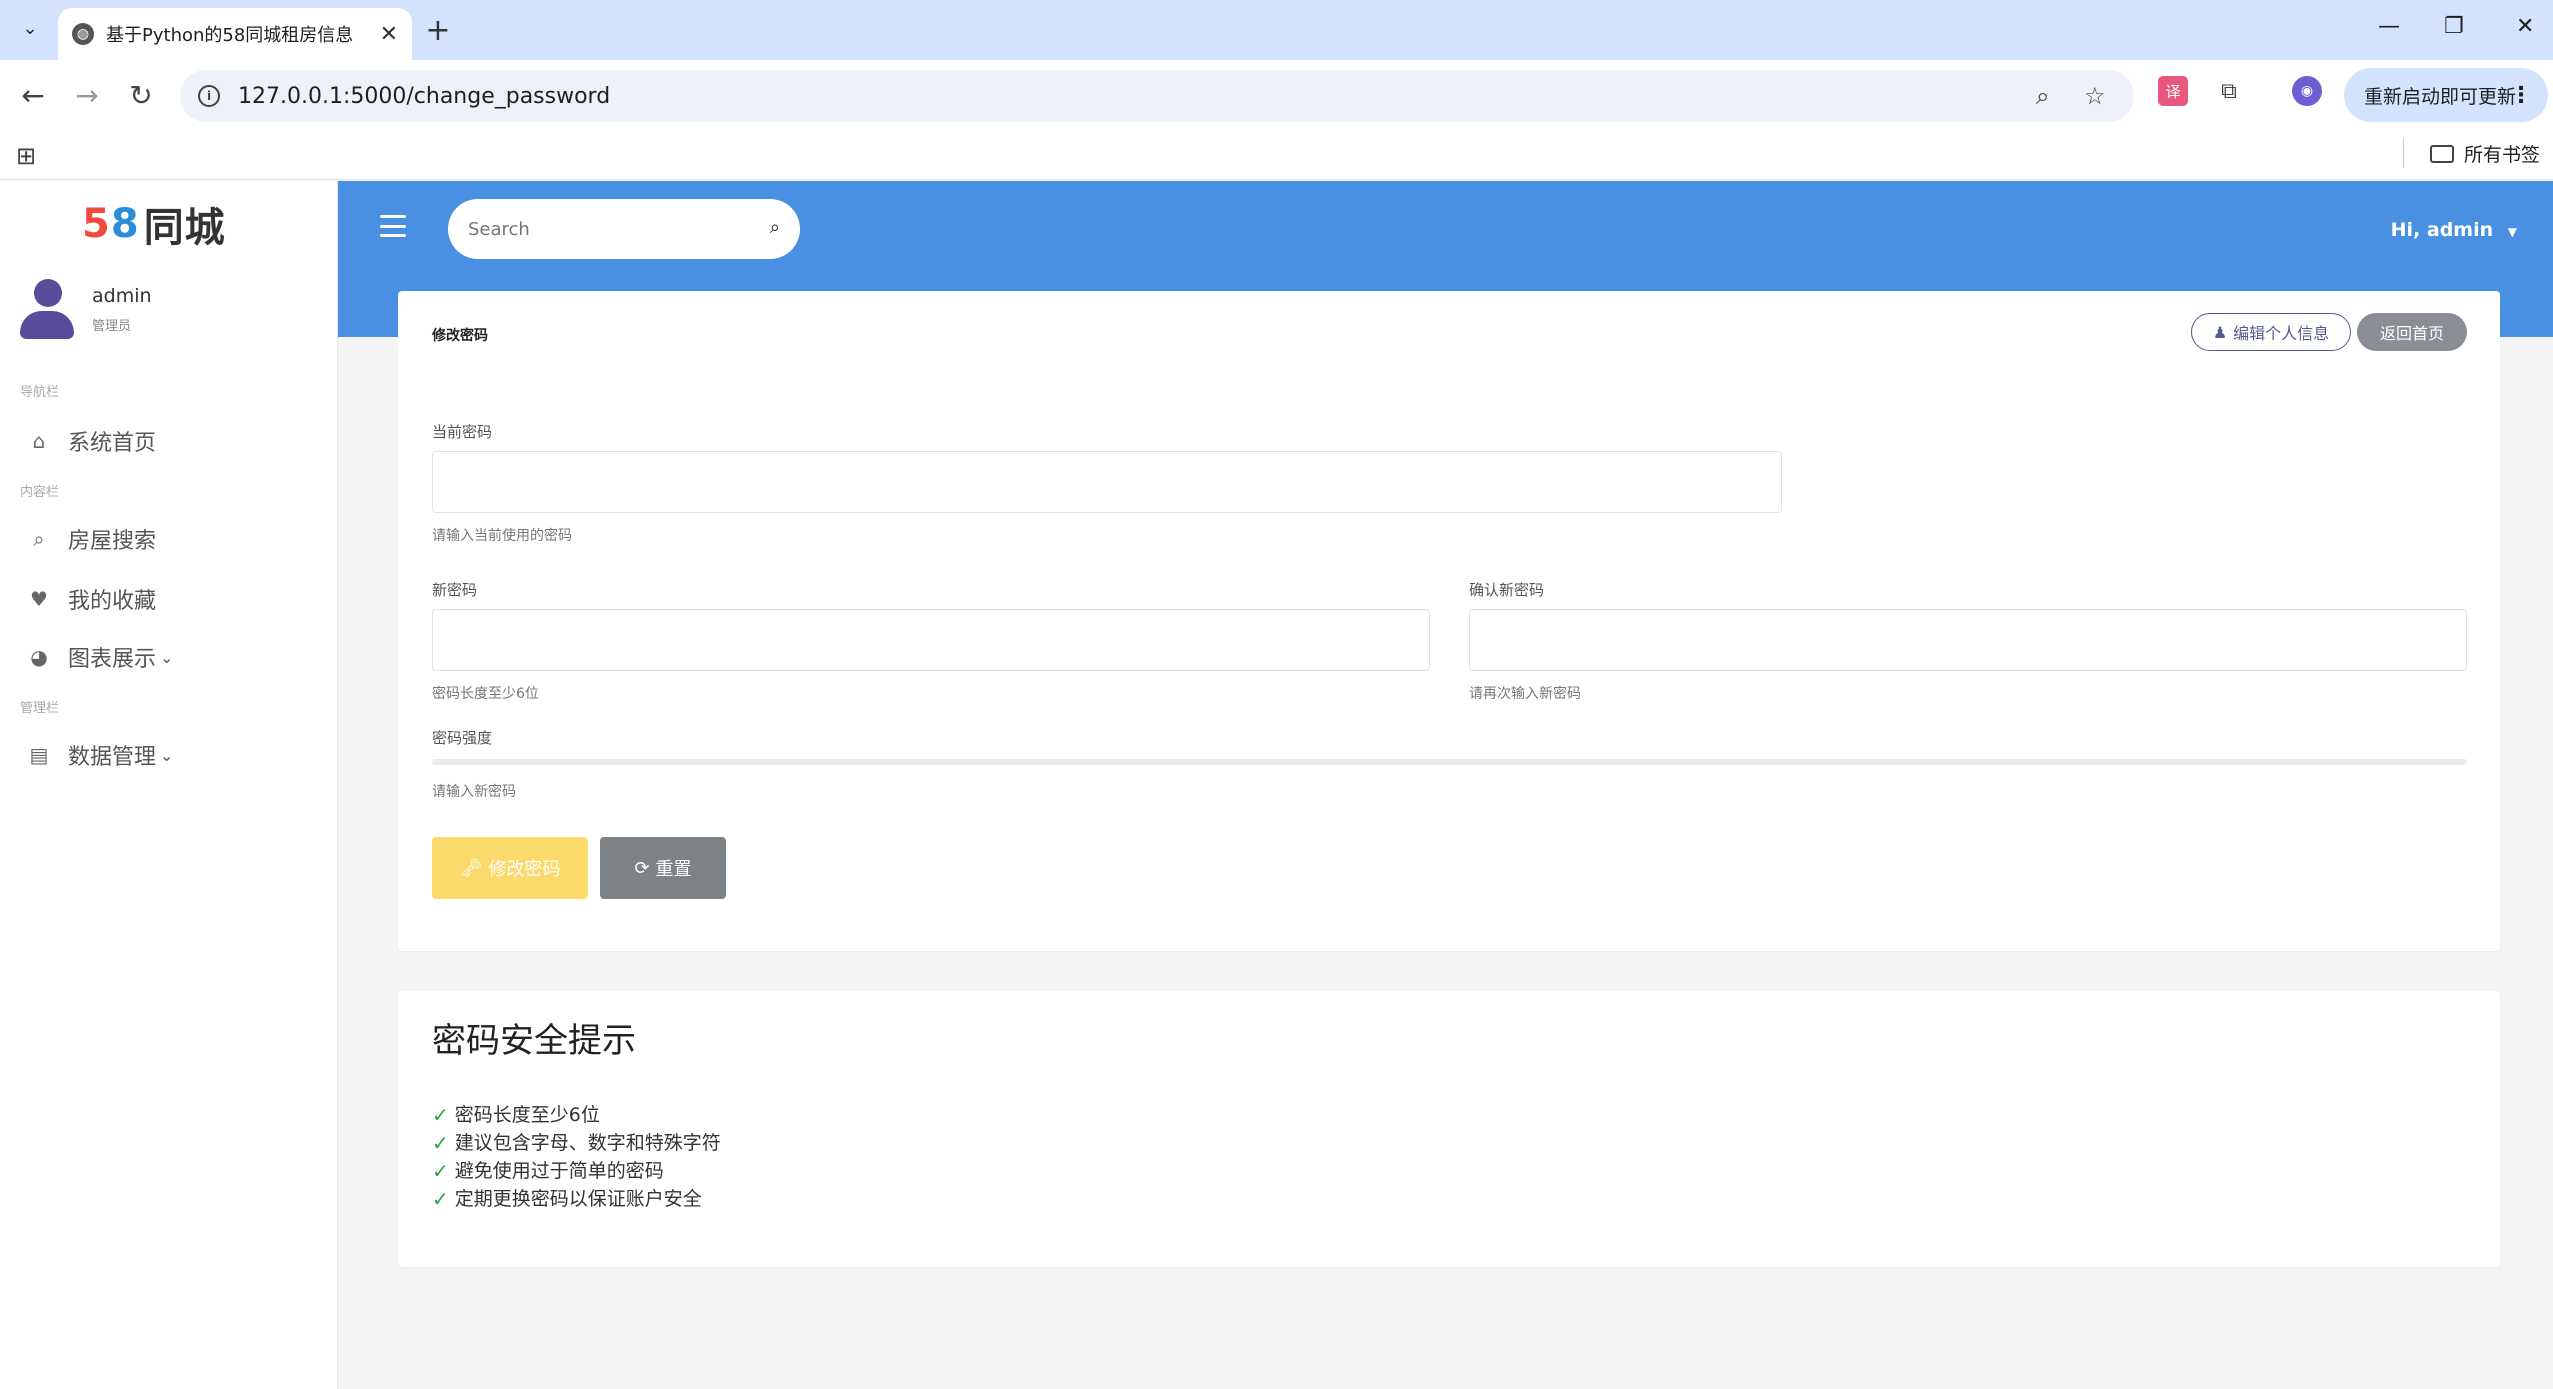 This screenshot has width=2553, height=1389. Describe the element at coordinates (462, 432) in the screenshot. I see `current-password-label: 当前密码` at that location.